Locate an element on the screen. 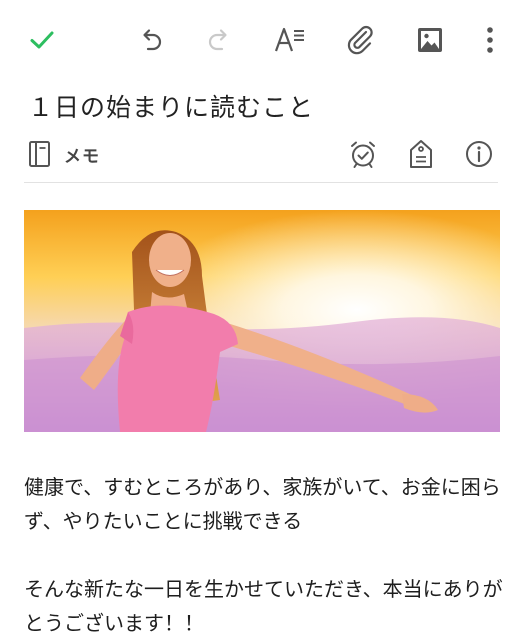 Image resolution: width=522 pixels, height=640 pixels. info-button is located at coordinates (479, 154).